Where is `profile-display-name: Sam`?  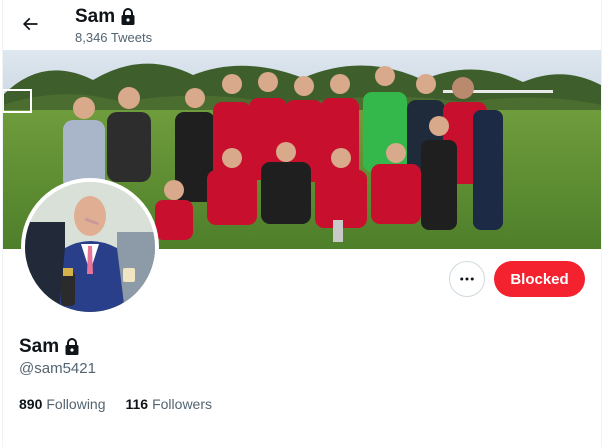
profile-display-name: Sam is located at coordinates (39, 346).